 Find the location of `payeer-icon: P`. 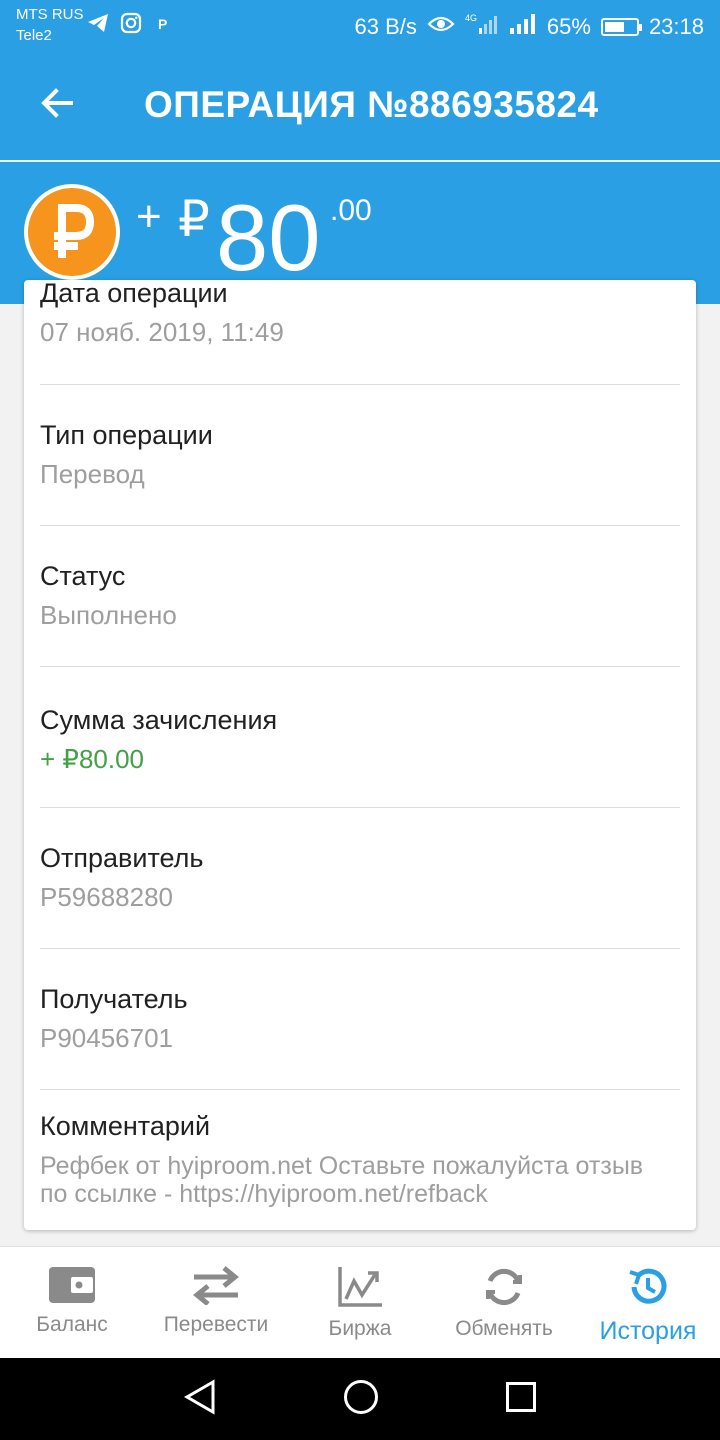

payeer-icon: P is located at coordinates (163, 25).